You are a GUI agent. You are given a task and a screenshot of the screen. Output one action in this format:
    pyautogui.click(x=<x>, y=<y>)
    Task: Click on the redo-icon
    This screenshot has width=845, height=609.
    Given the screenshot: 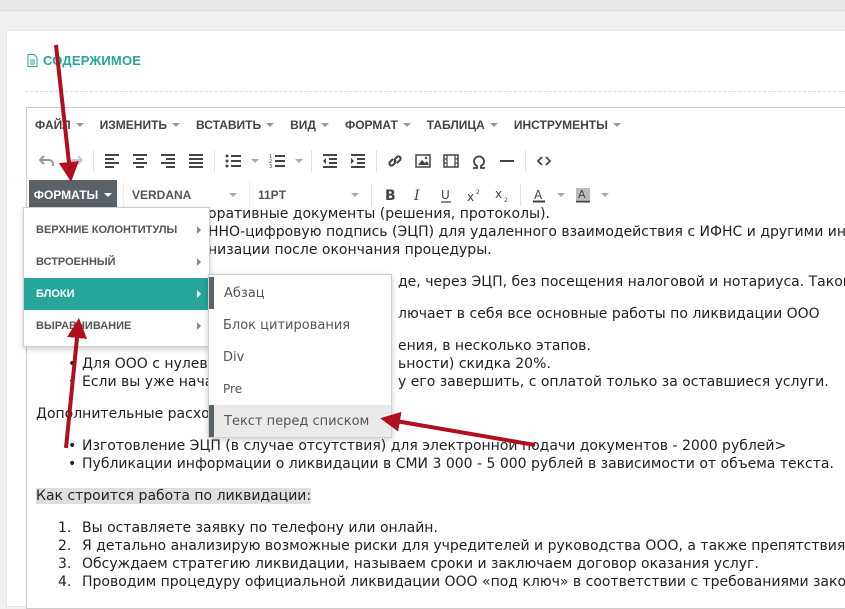 What is the action you would take?
    pyautogui.click(x=75, y=160)
    